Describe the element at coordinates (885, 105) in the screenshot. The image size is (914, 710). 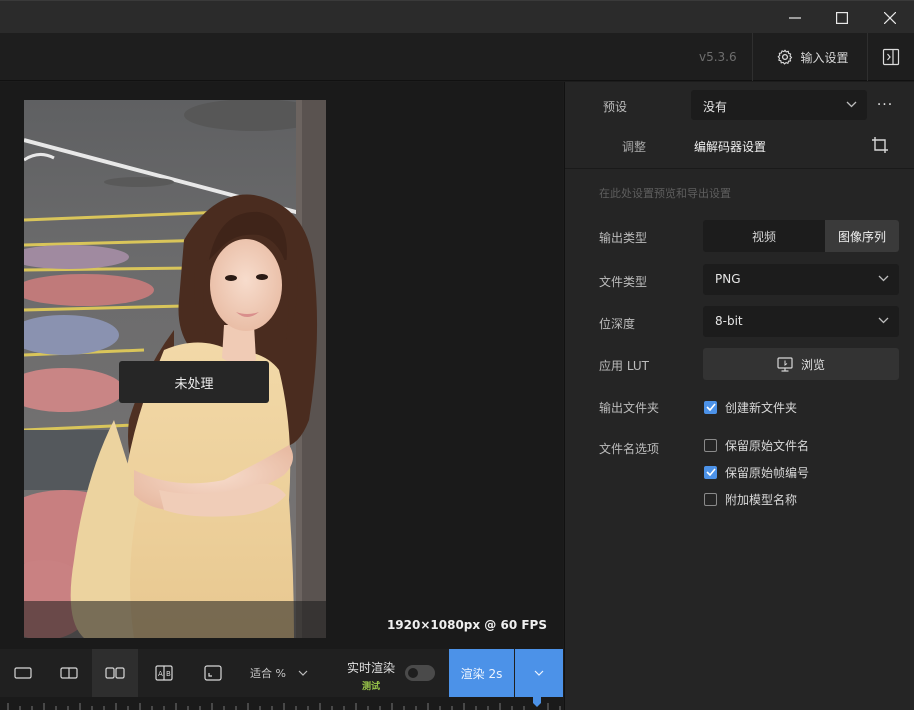
I see `more-options-button: ···` at that location.